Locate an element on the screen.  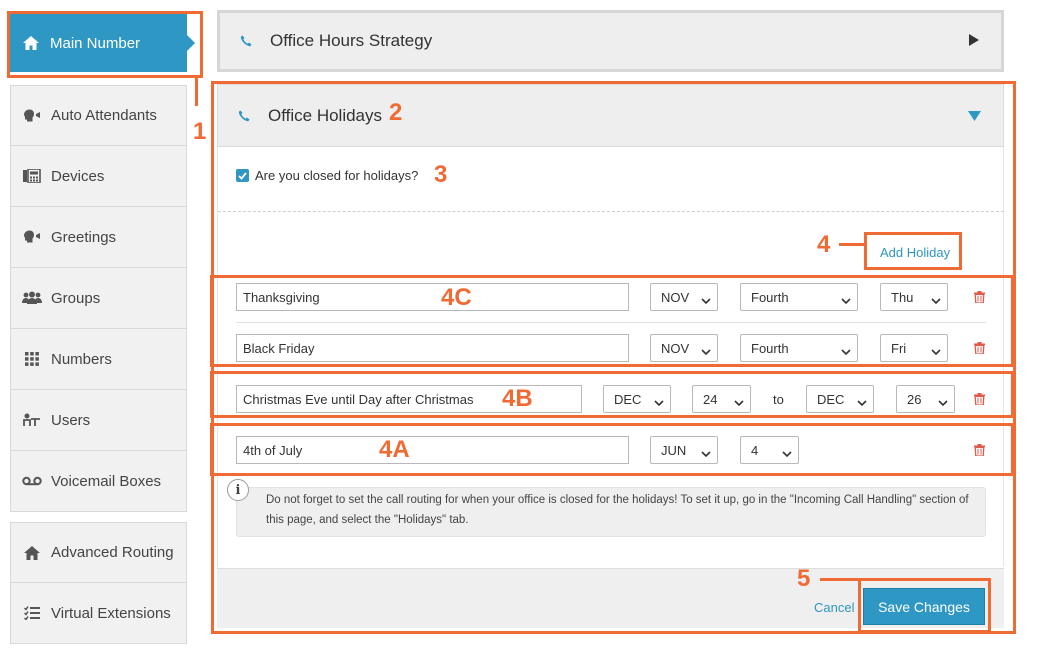
annotation-label-1: 1 is located at coordinates (200, 131).